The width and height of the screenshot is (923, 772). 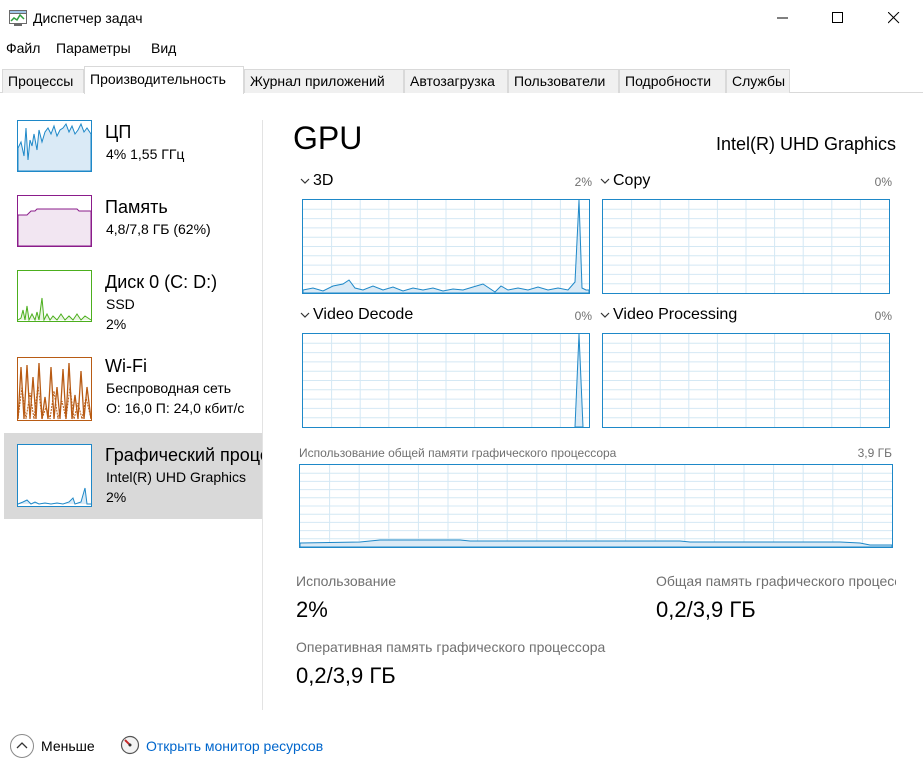 What do you see at coordinates (116, 324) in the screenshot?
I see `sidebar-disk-usage: 2%` at bounding box center [116, 324].